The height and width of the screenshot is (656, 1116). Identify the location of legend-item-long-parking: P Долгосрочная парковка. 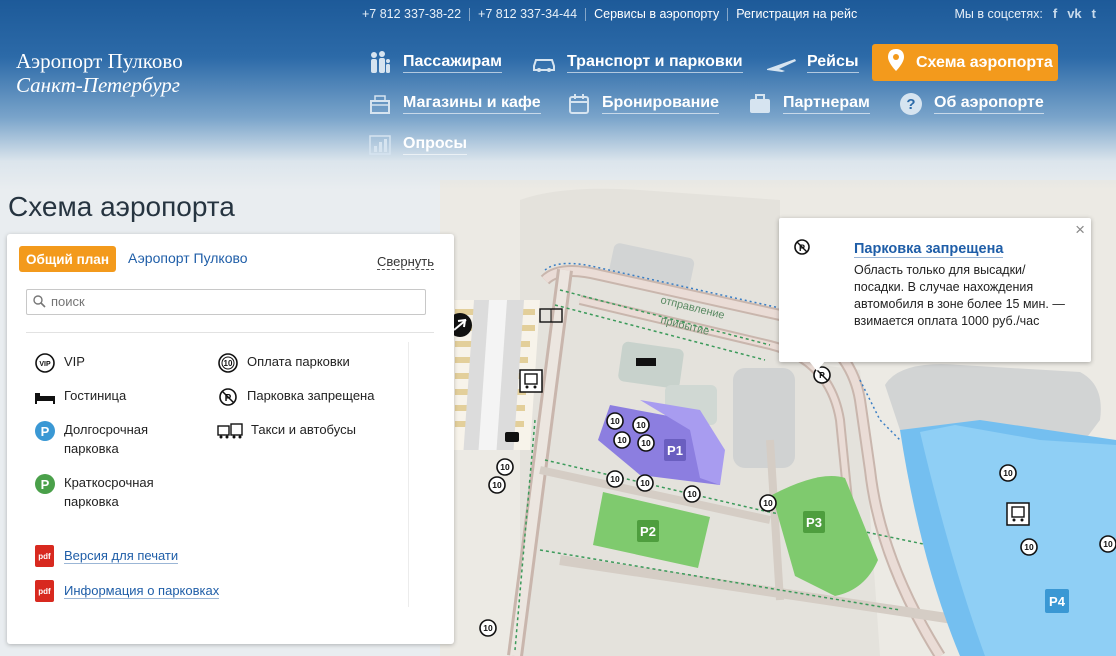
(91, 439).